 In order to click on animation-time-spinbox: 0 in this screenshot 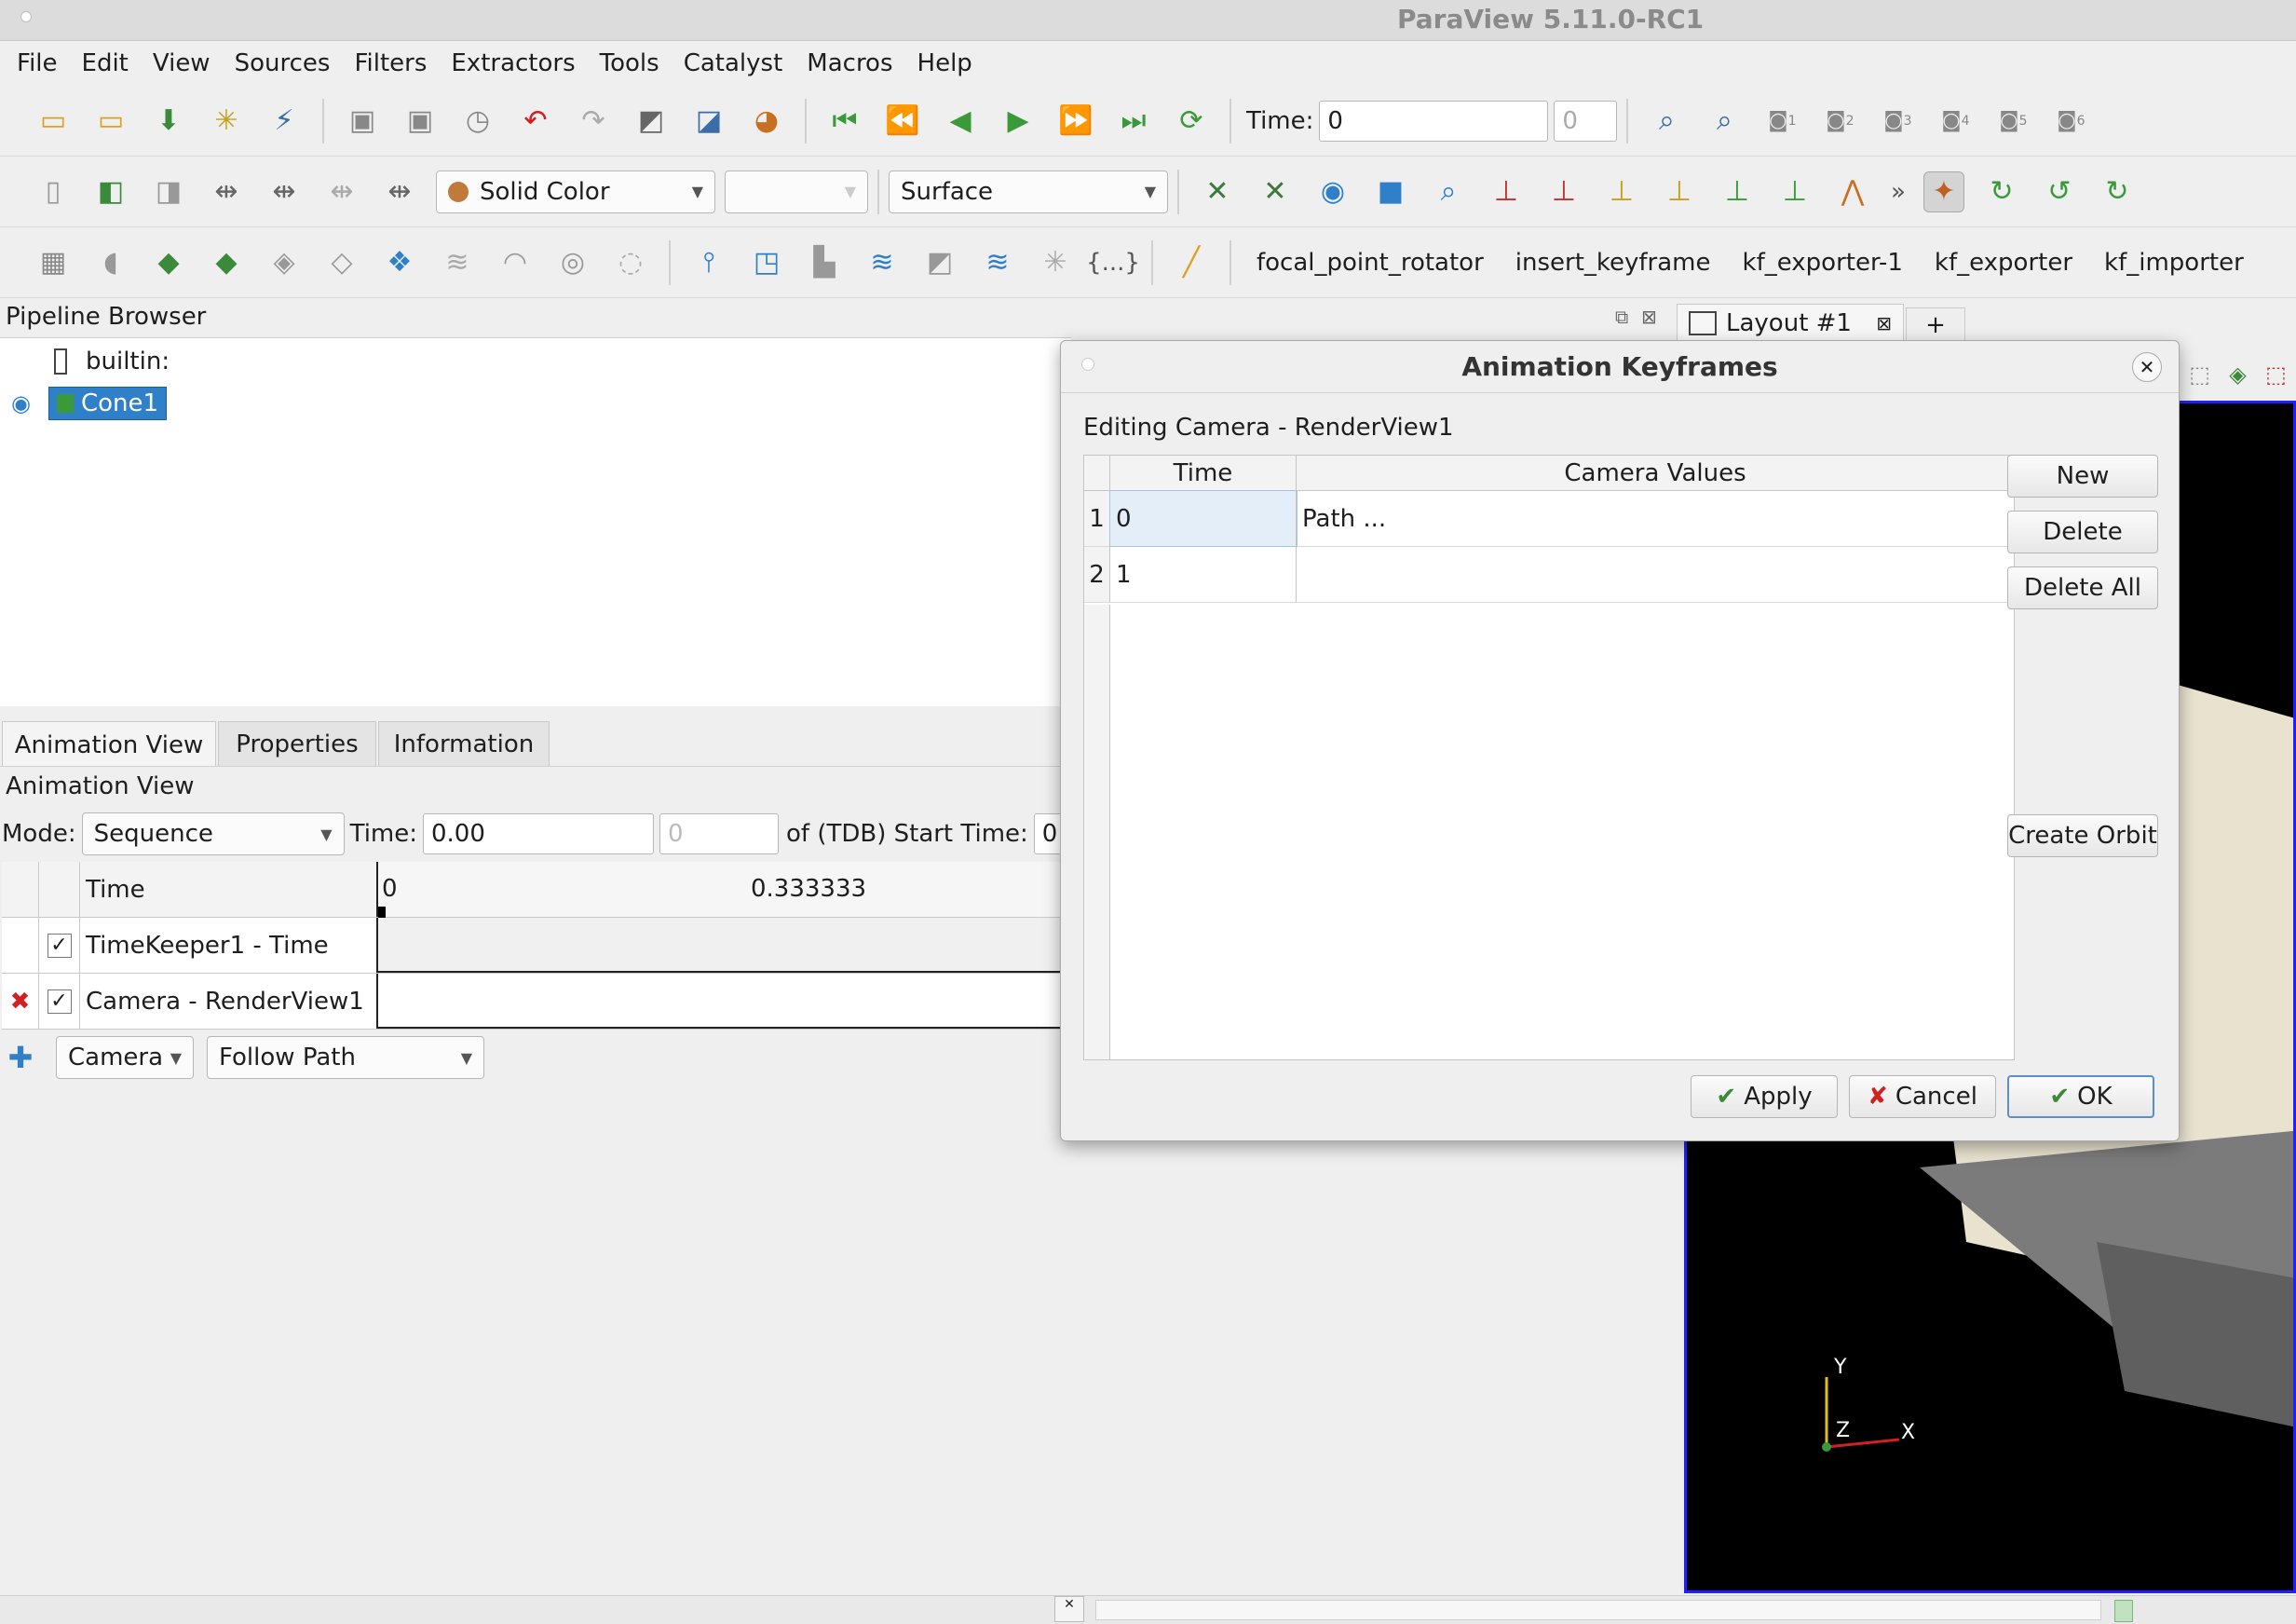, I will do `click(719, 834)`.